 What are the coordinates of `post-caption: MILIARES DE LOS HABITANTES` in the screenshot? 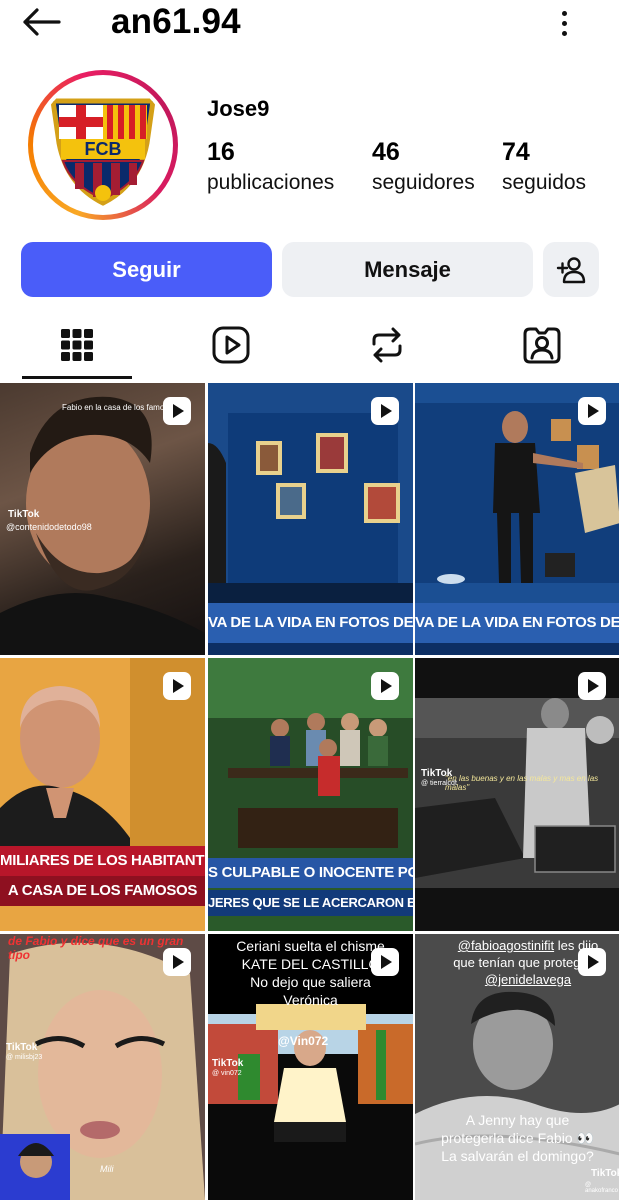 It's located at (102, 861).